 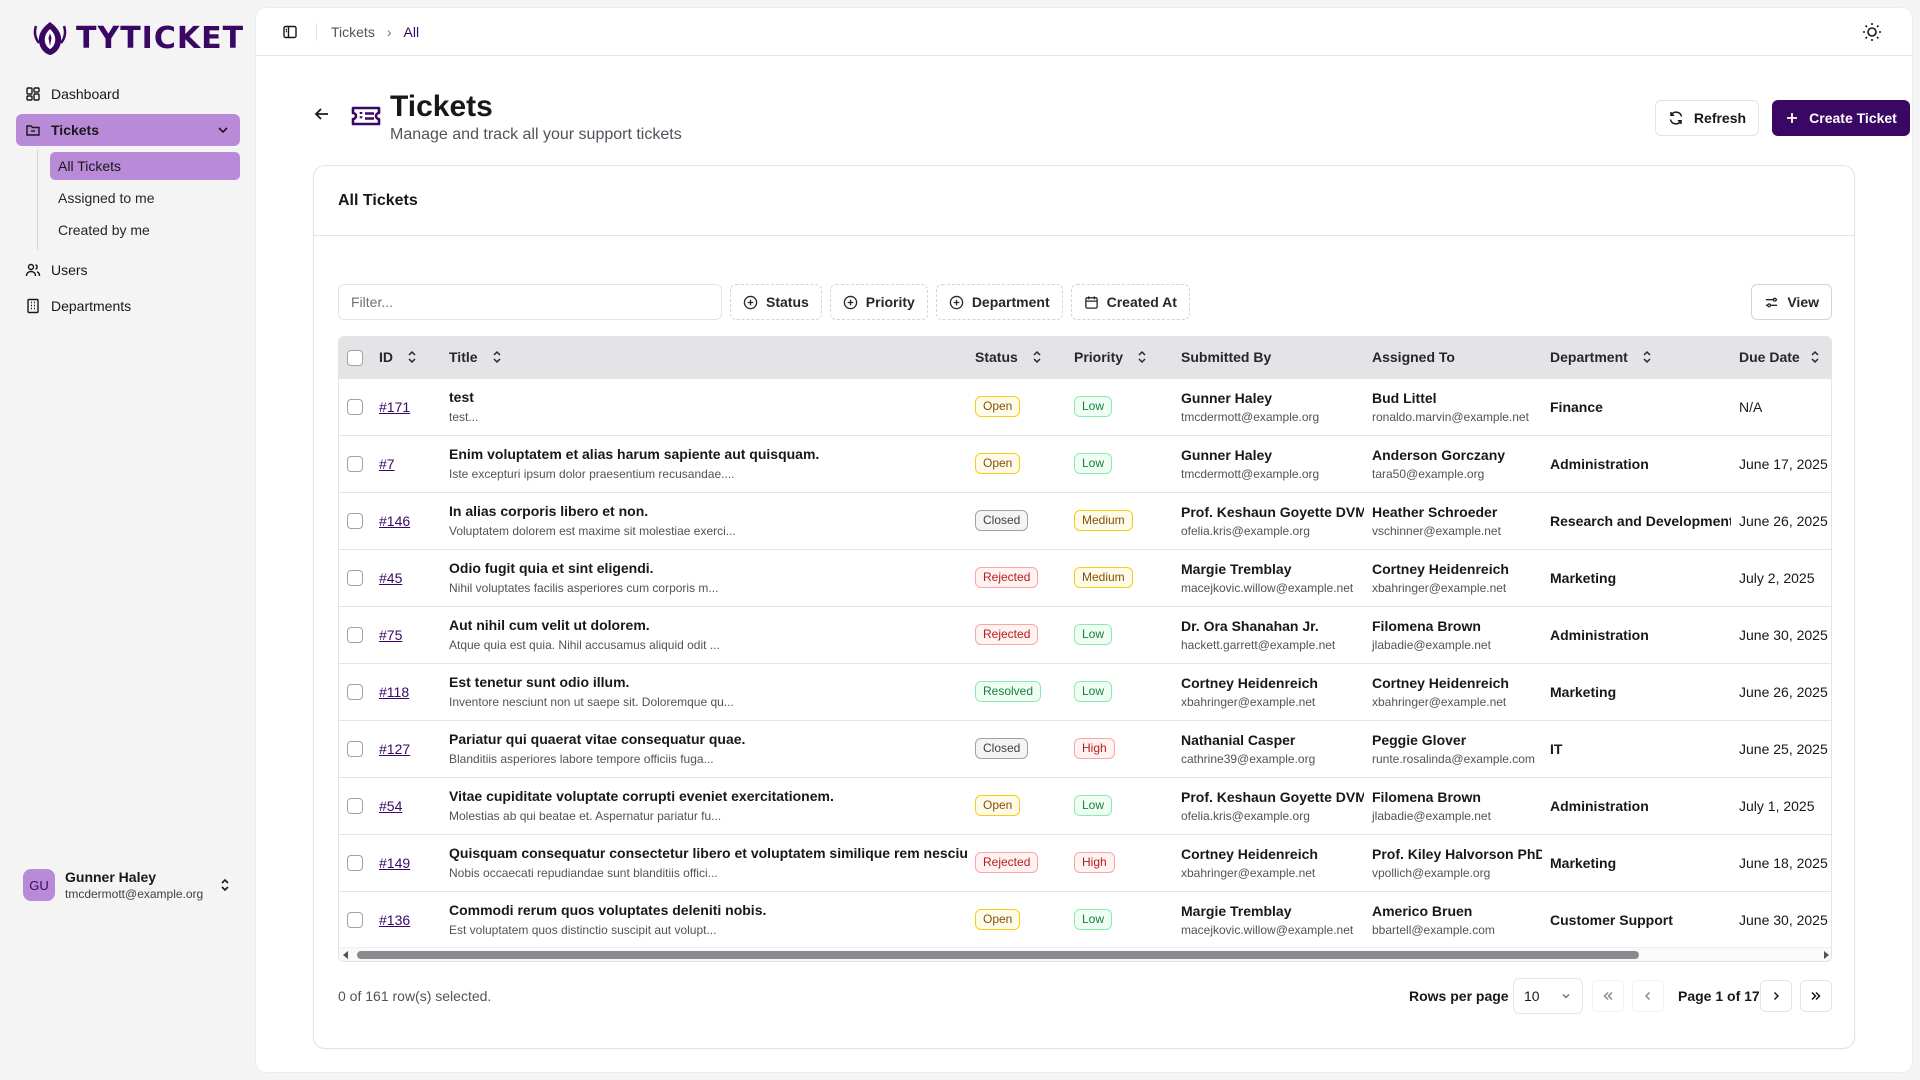 I want to click on chevron-right-icon, so click(x=1776, y=996).